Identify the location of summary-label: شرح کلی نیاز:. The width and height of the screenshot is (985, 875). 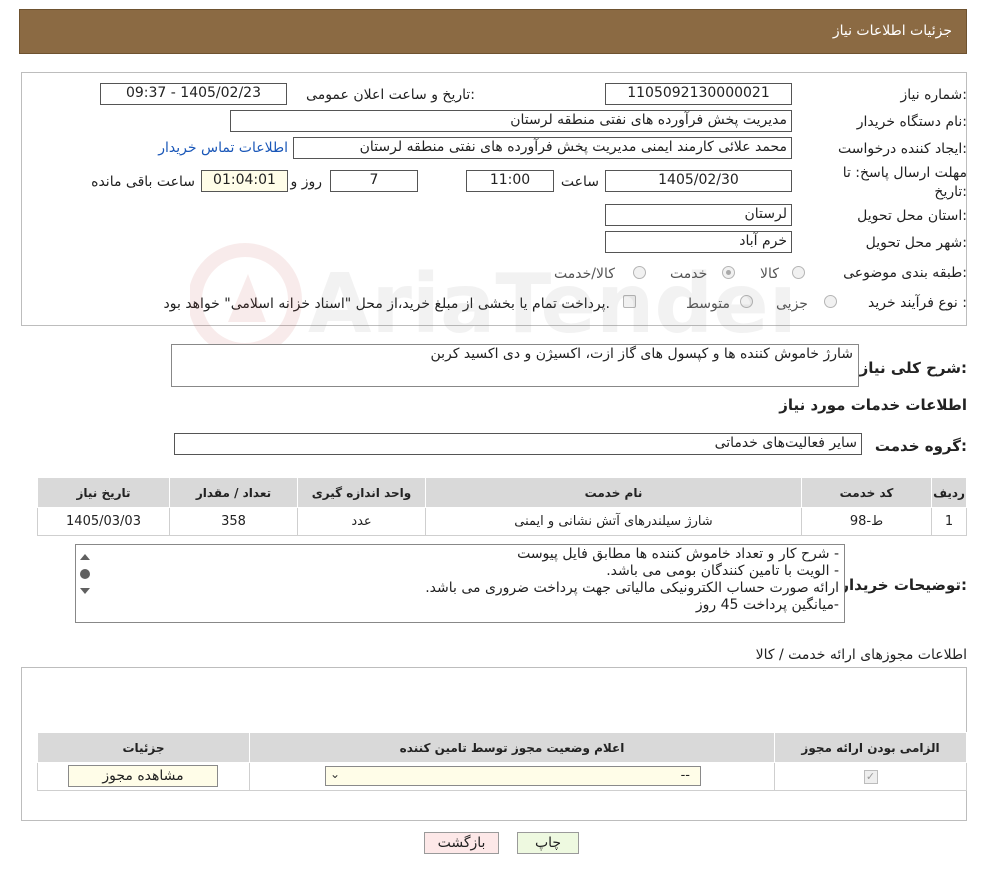
(913, 368).